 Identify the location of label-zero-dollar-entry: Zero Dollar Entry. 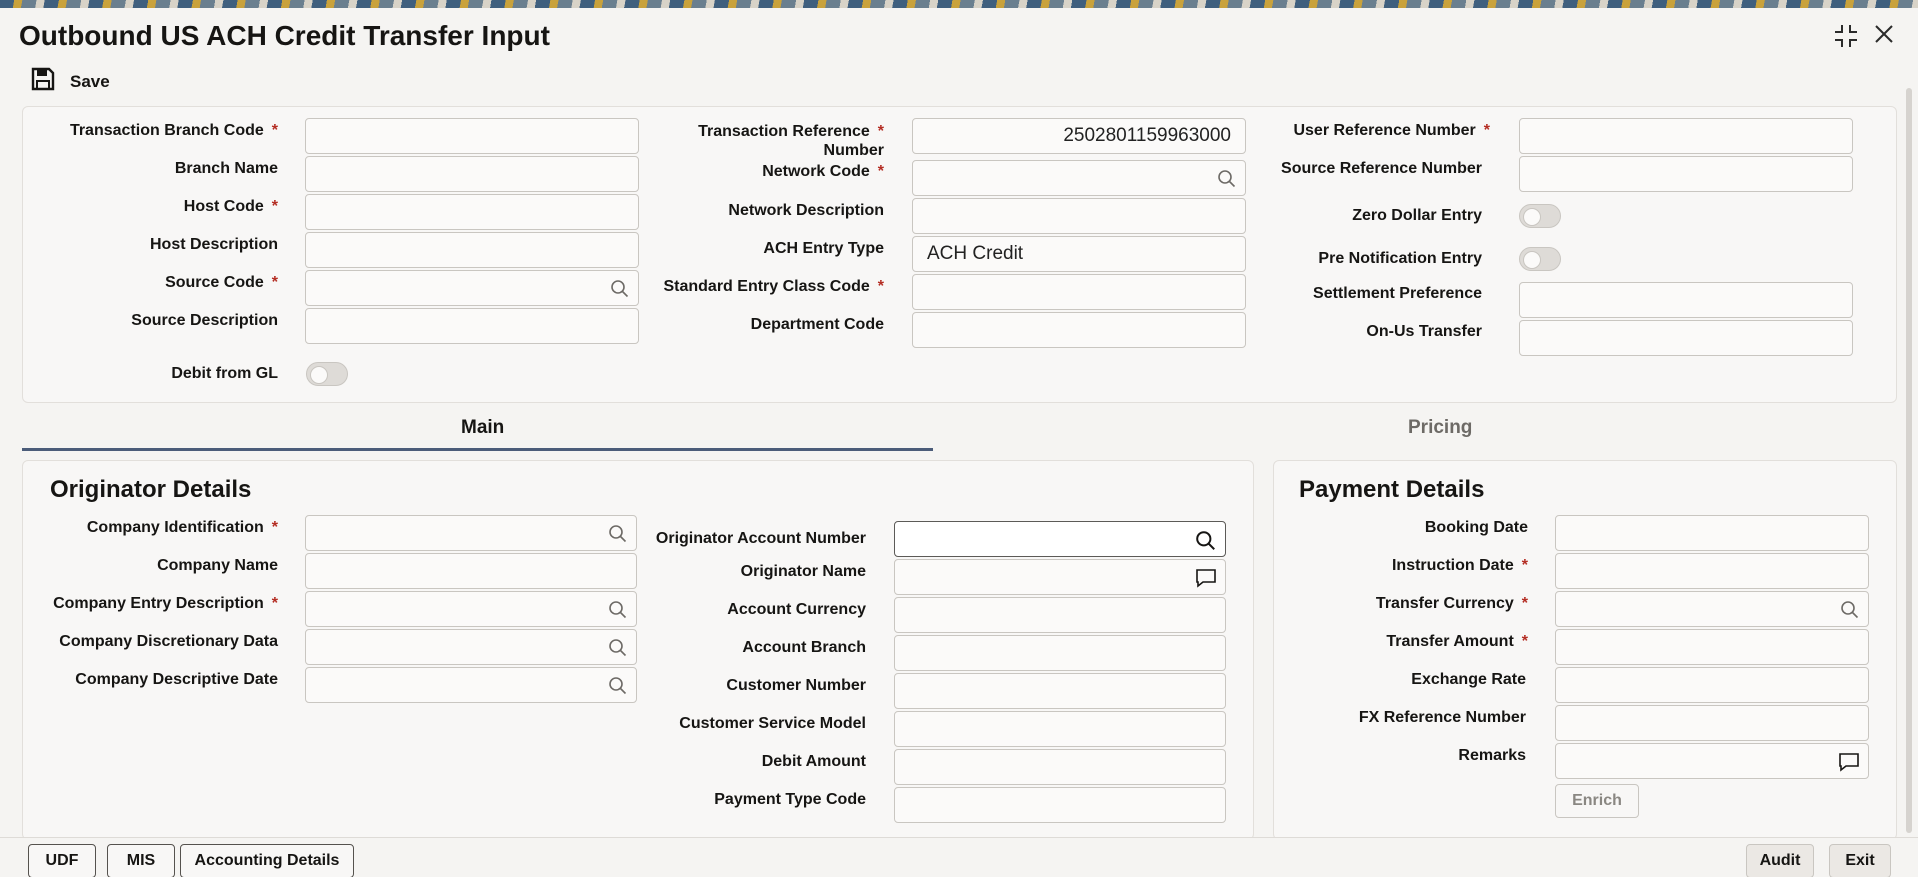
(1417, 215).